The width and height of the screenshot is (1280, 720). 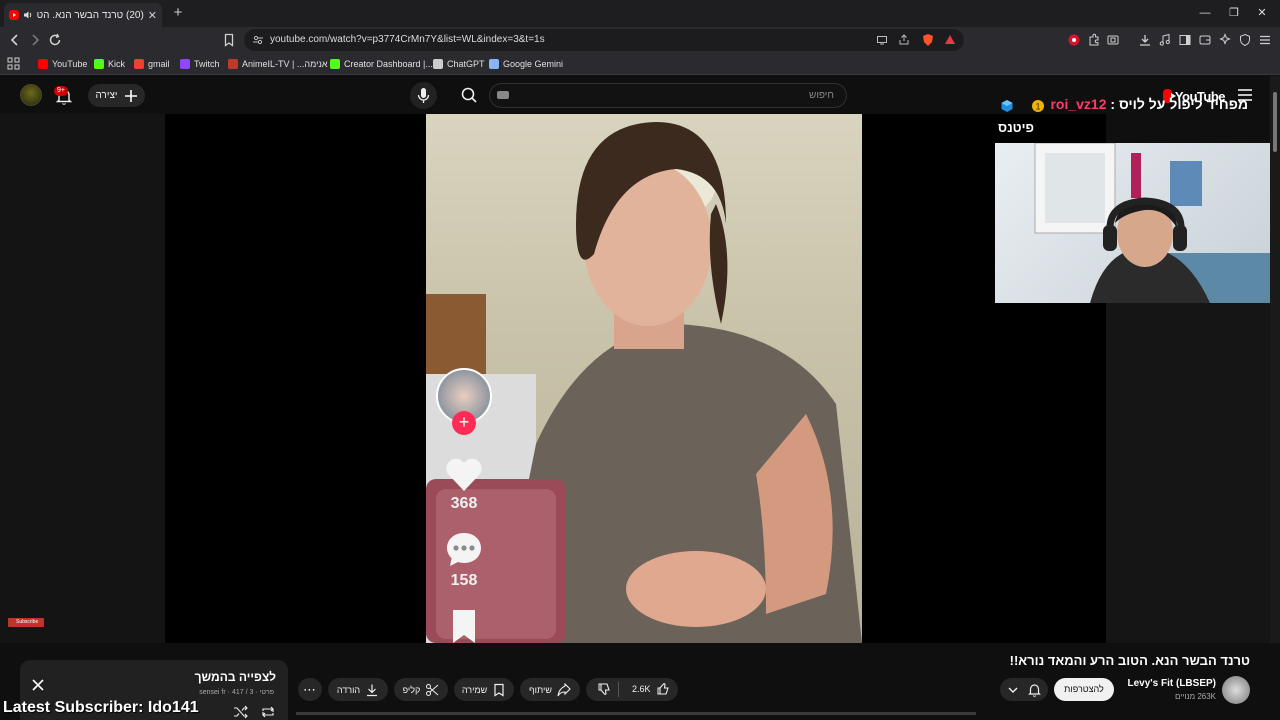 I want to click on close-window-icon: ✕, so click(x=1262, y=13).